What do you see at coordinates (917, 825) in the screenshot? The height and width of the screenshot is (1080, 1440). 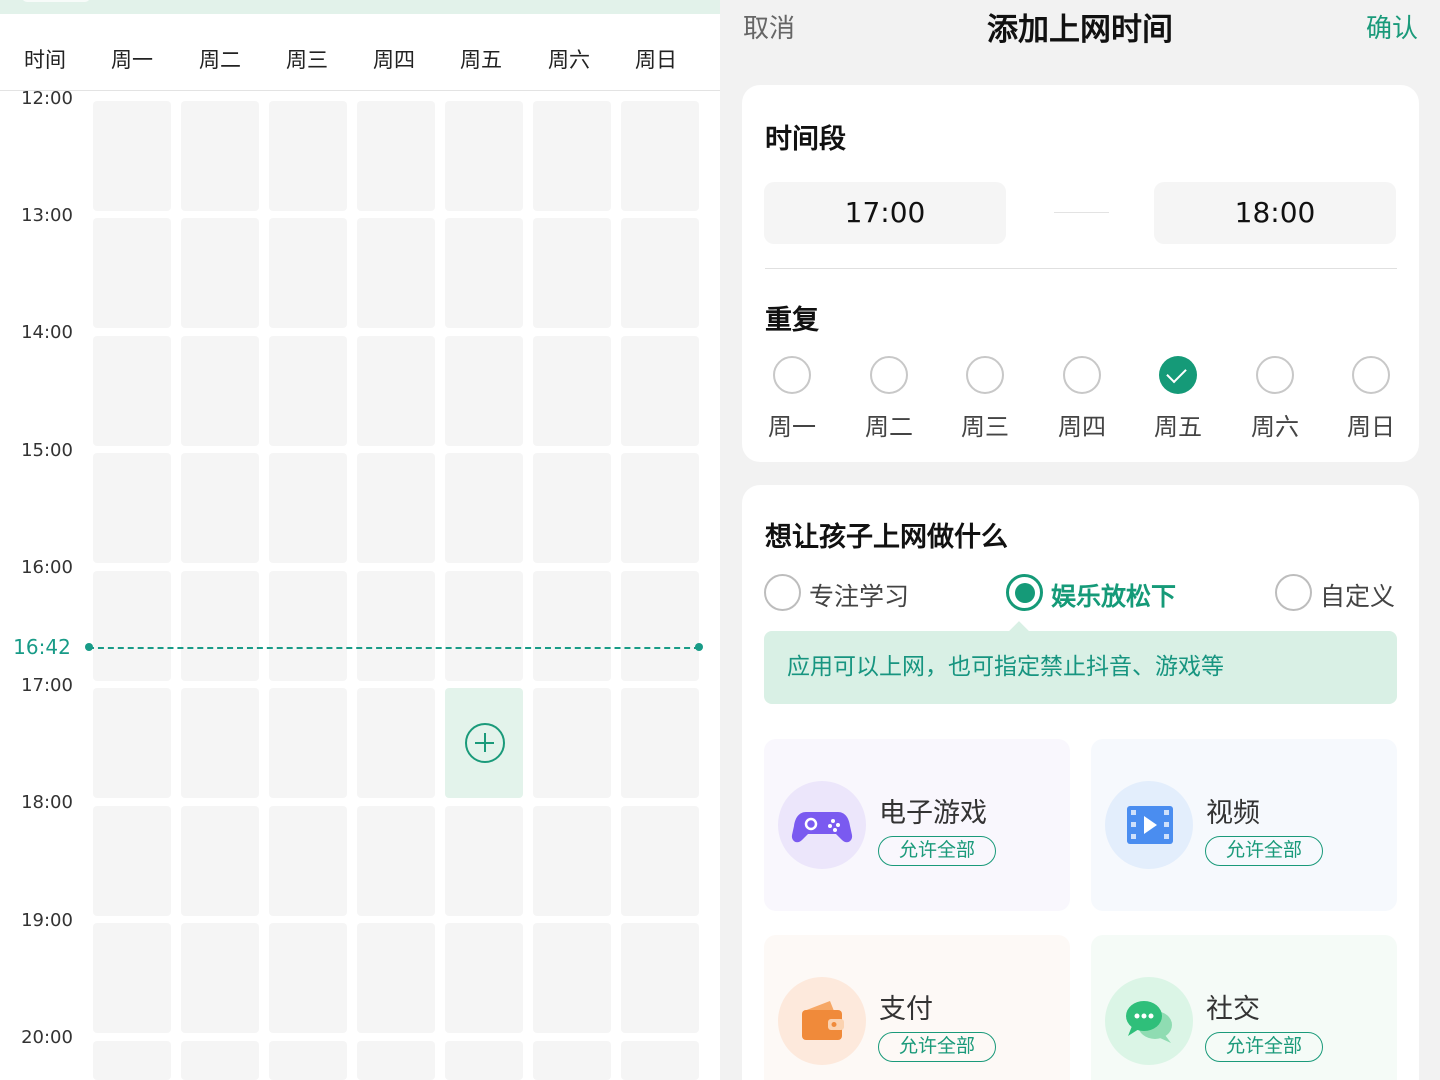 I see `category-games: 电子游戏 允许全部` at bounding box center [917, 825].